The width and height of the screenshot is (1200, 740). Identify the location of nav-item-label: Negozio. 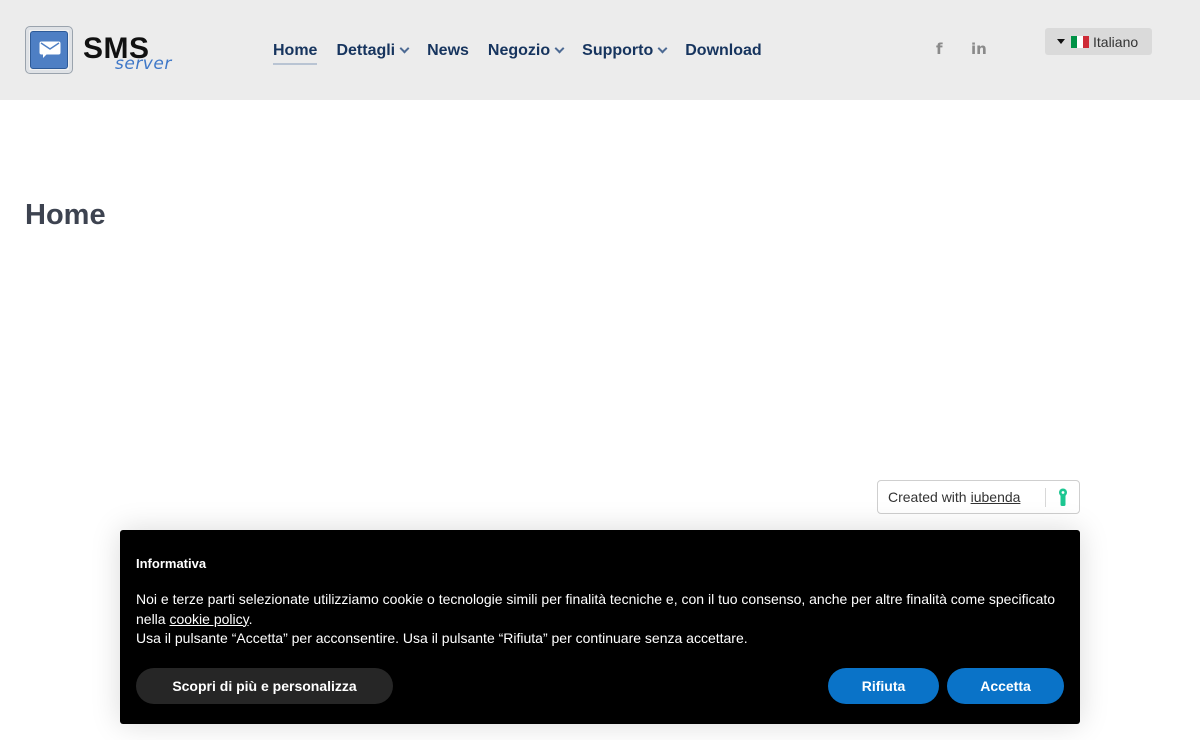
(519, 50).